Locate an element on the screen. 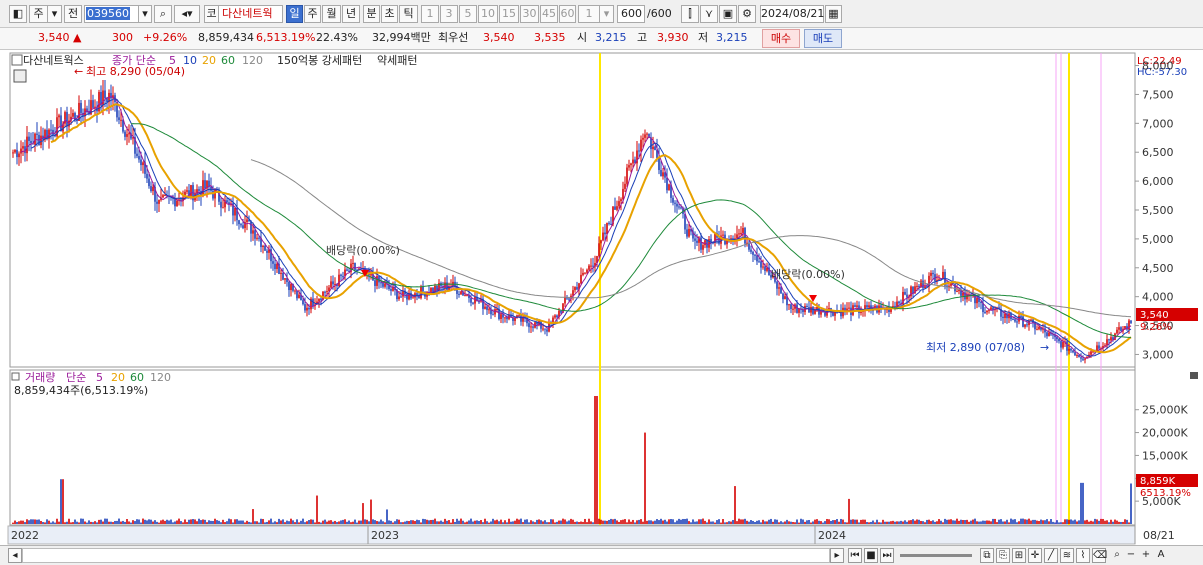 The height and width of the screenshot is (565, 1203). interval-60: 60 is located at coordinates (567, 14).